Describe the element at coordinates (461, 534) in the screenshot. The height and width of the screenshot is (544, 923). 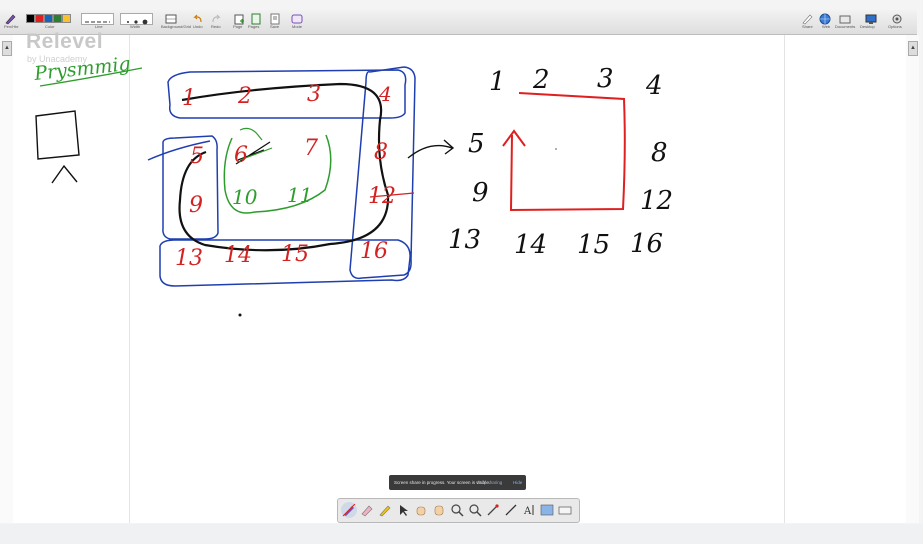
I see `bottom-strip` at that location.